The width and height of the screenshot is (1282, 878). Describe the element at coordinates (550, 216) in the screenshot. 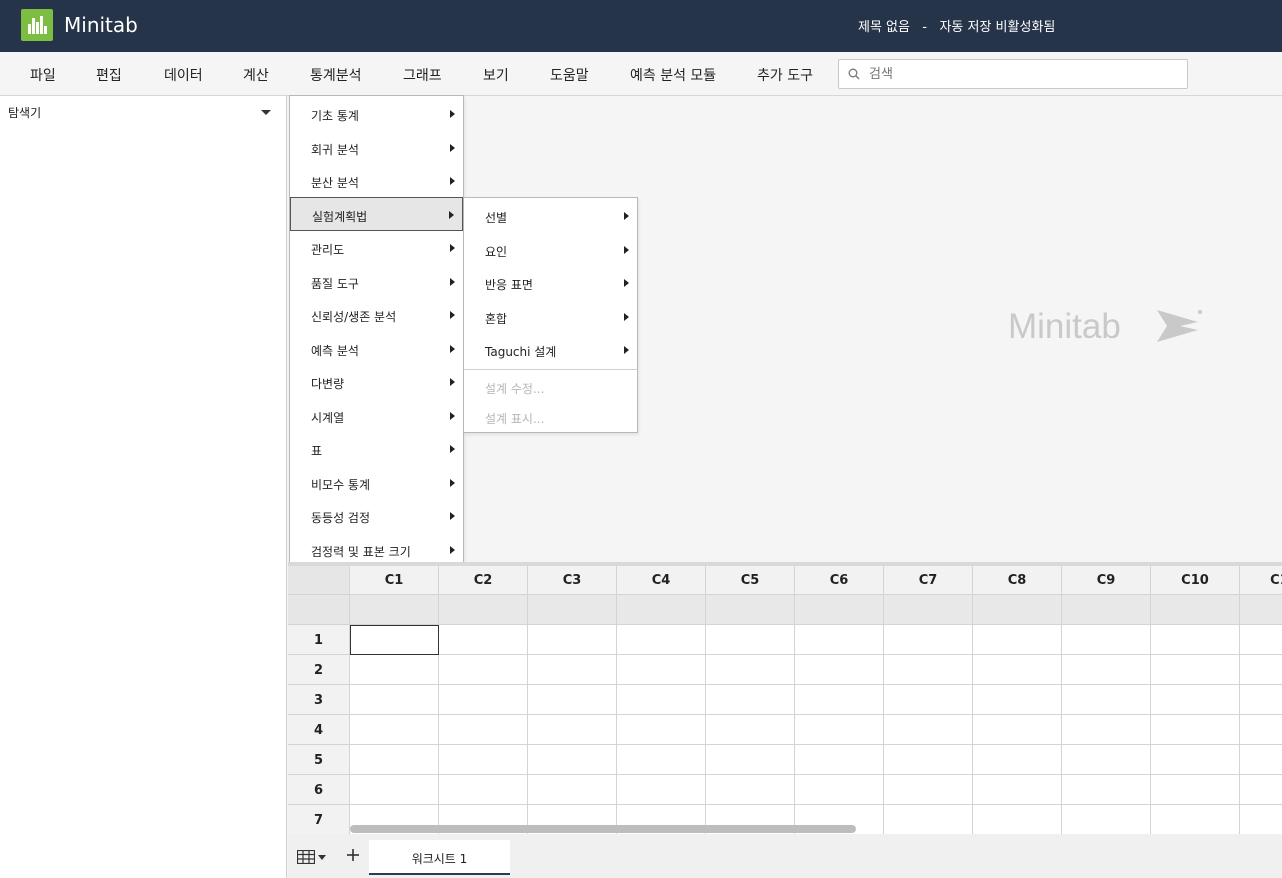

I see `doe-item-screening: 선별` at that location.